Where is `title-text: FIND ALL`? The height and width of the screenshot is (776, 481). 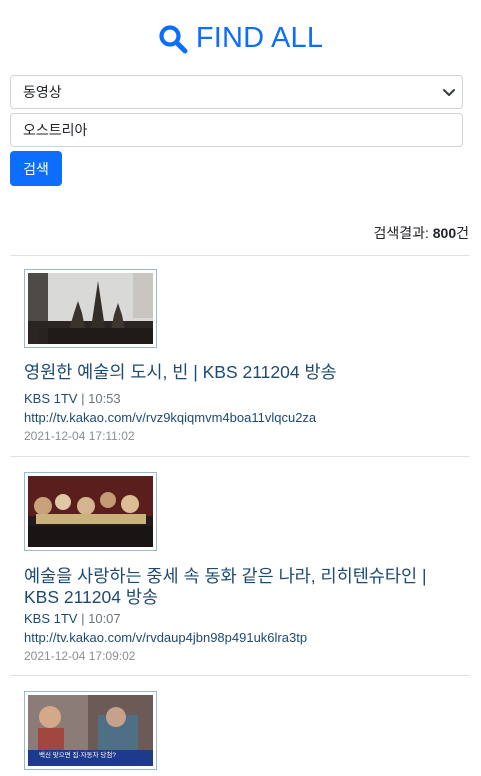
title-text: FIND ALL is located at coordinates (259, 38).